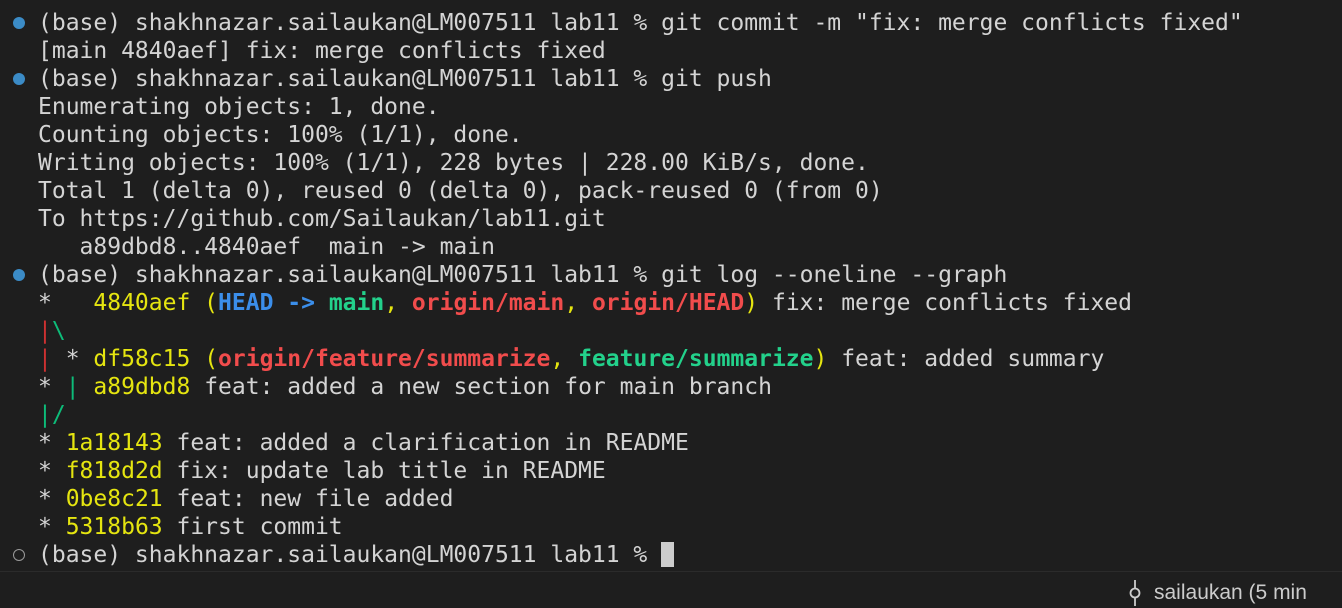 The image size is (1342, 608). Describe the element at coordinates (671, 527) in the screenshot. I see `output-line: * 5318b63 first commit` at that location.